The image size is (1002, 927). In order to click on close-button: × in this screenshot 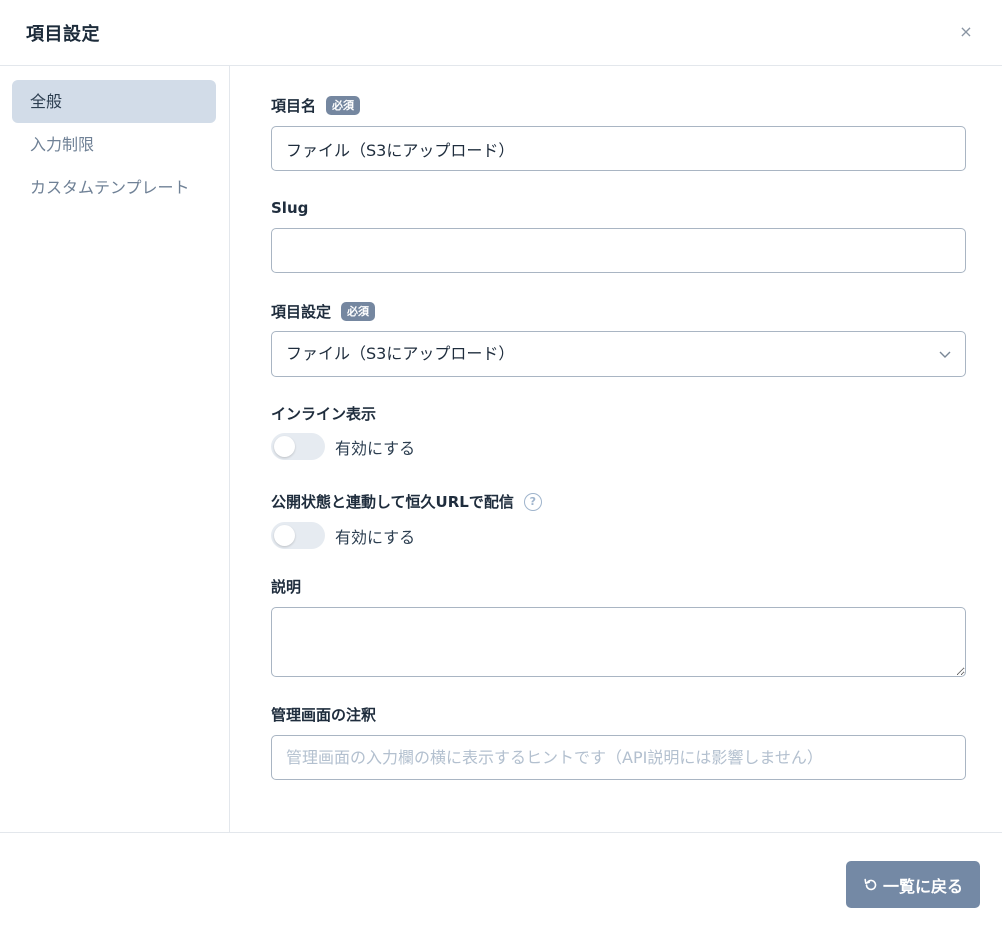, I will do `click(966, 32)`.